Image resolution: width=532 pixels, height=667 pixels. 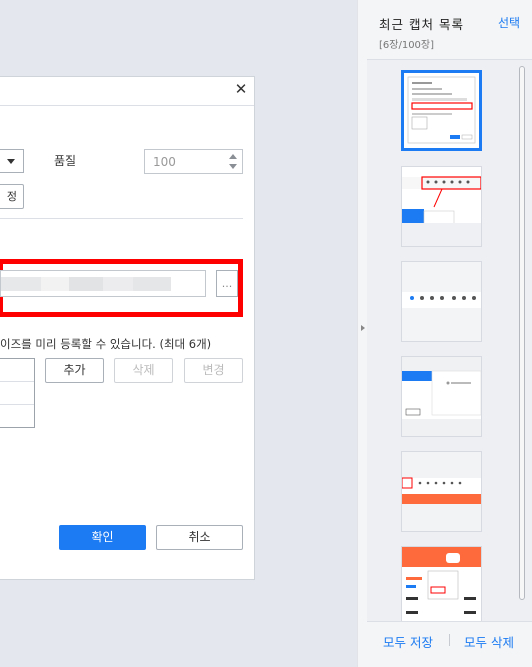 What do you see at coordinates (363, 328) in the screenshot?
I see `collapse-arrow-icon` at bounding box center [363, 328].